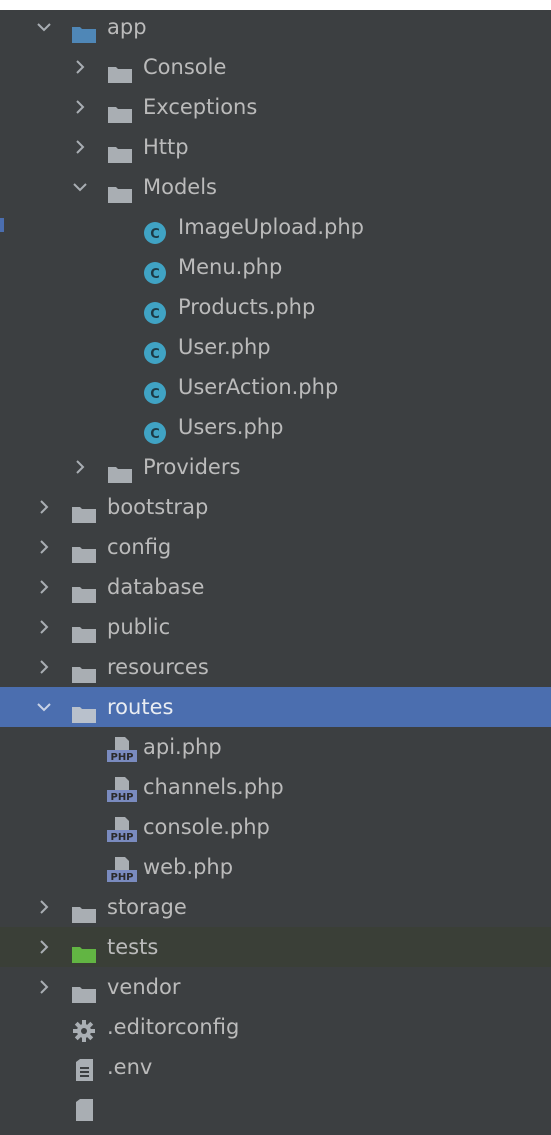 The width and height of the screenshot is (551, 1135). What do you see at coordinates (180, 187) in the screenshot?
I see `tree-item-label: Models` at bounding box center [180, 187].